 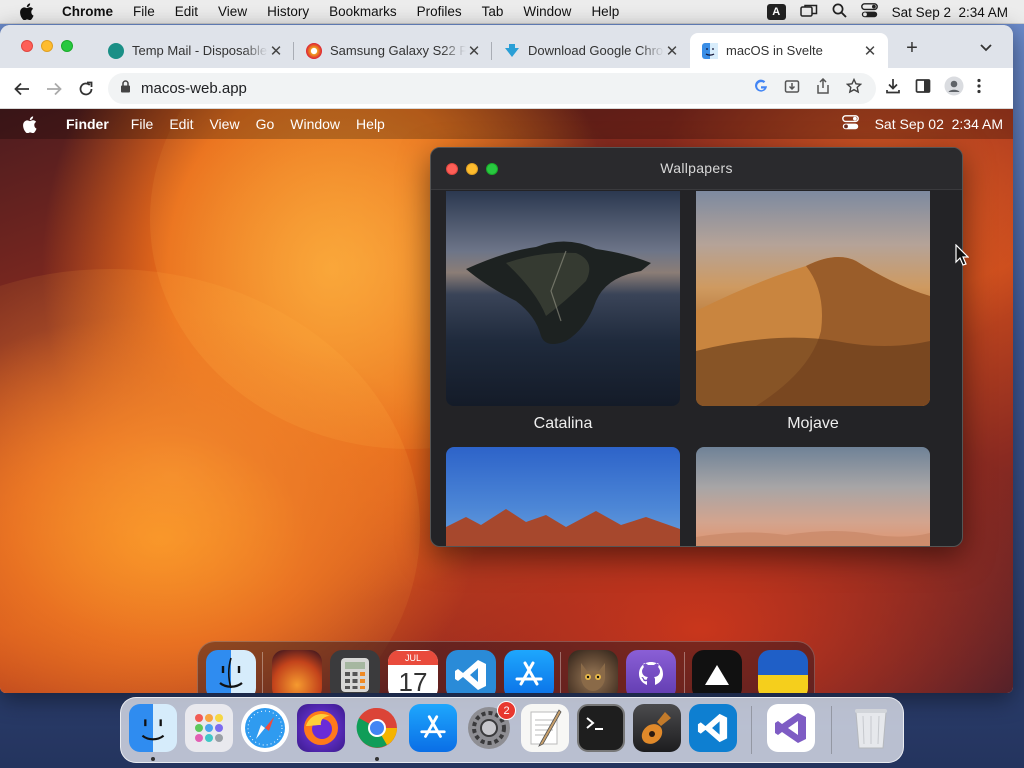 I want to click on tab-temp-mail: Temp Mail - Disposable Temporary Email ✕, so click(x=195, y=50).